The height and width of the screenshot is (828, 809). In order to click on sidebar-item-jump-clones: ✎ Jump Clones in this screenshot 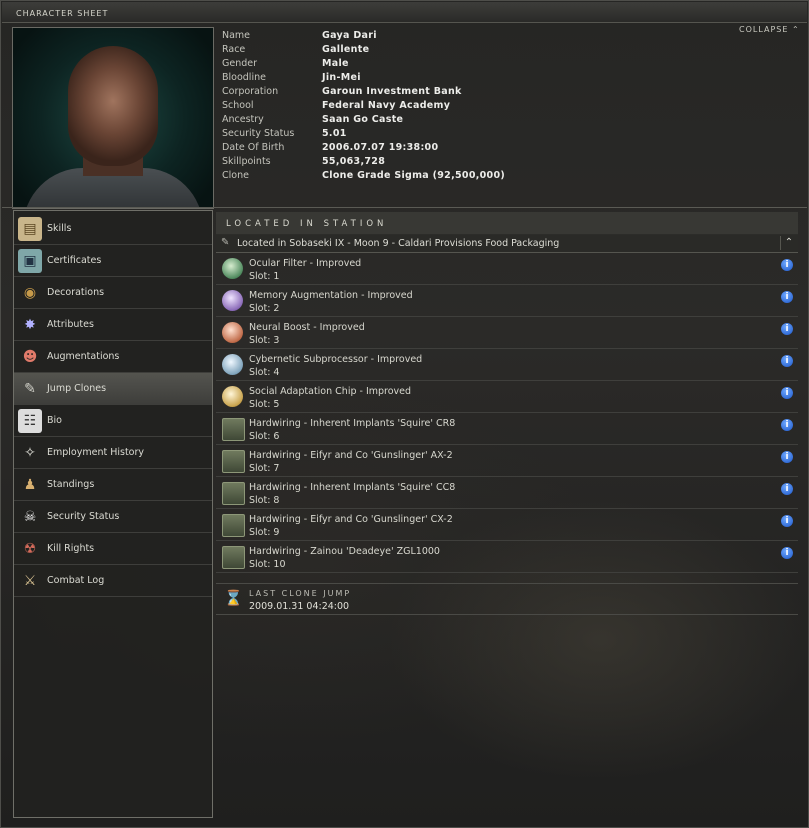, I will do `click(113, 389)`.